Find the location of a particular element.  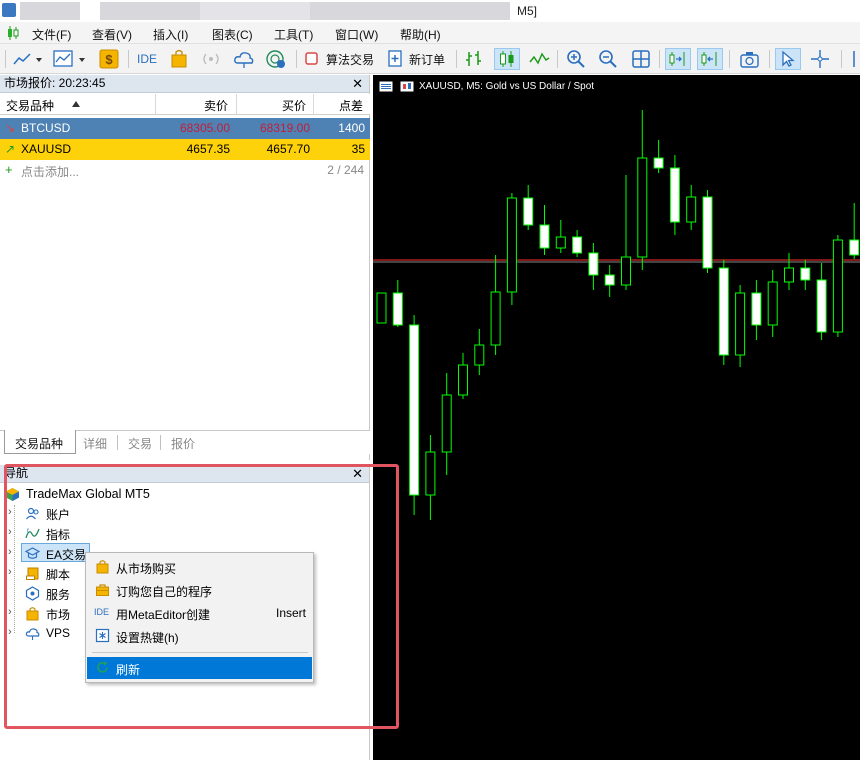

indicator-chart-icon is located at coordinates (69, 58).